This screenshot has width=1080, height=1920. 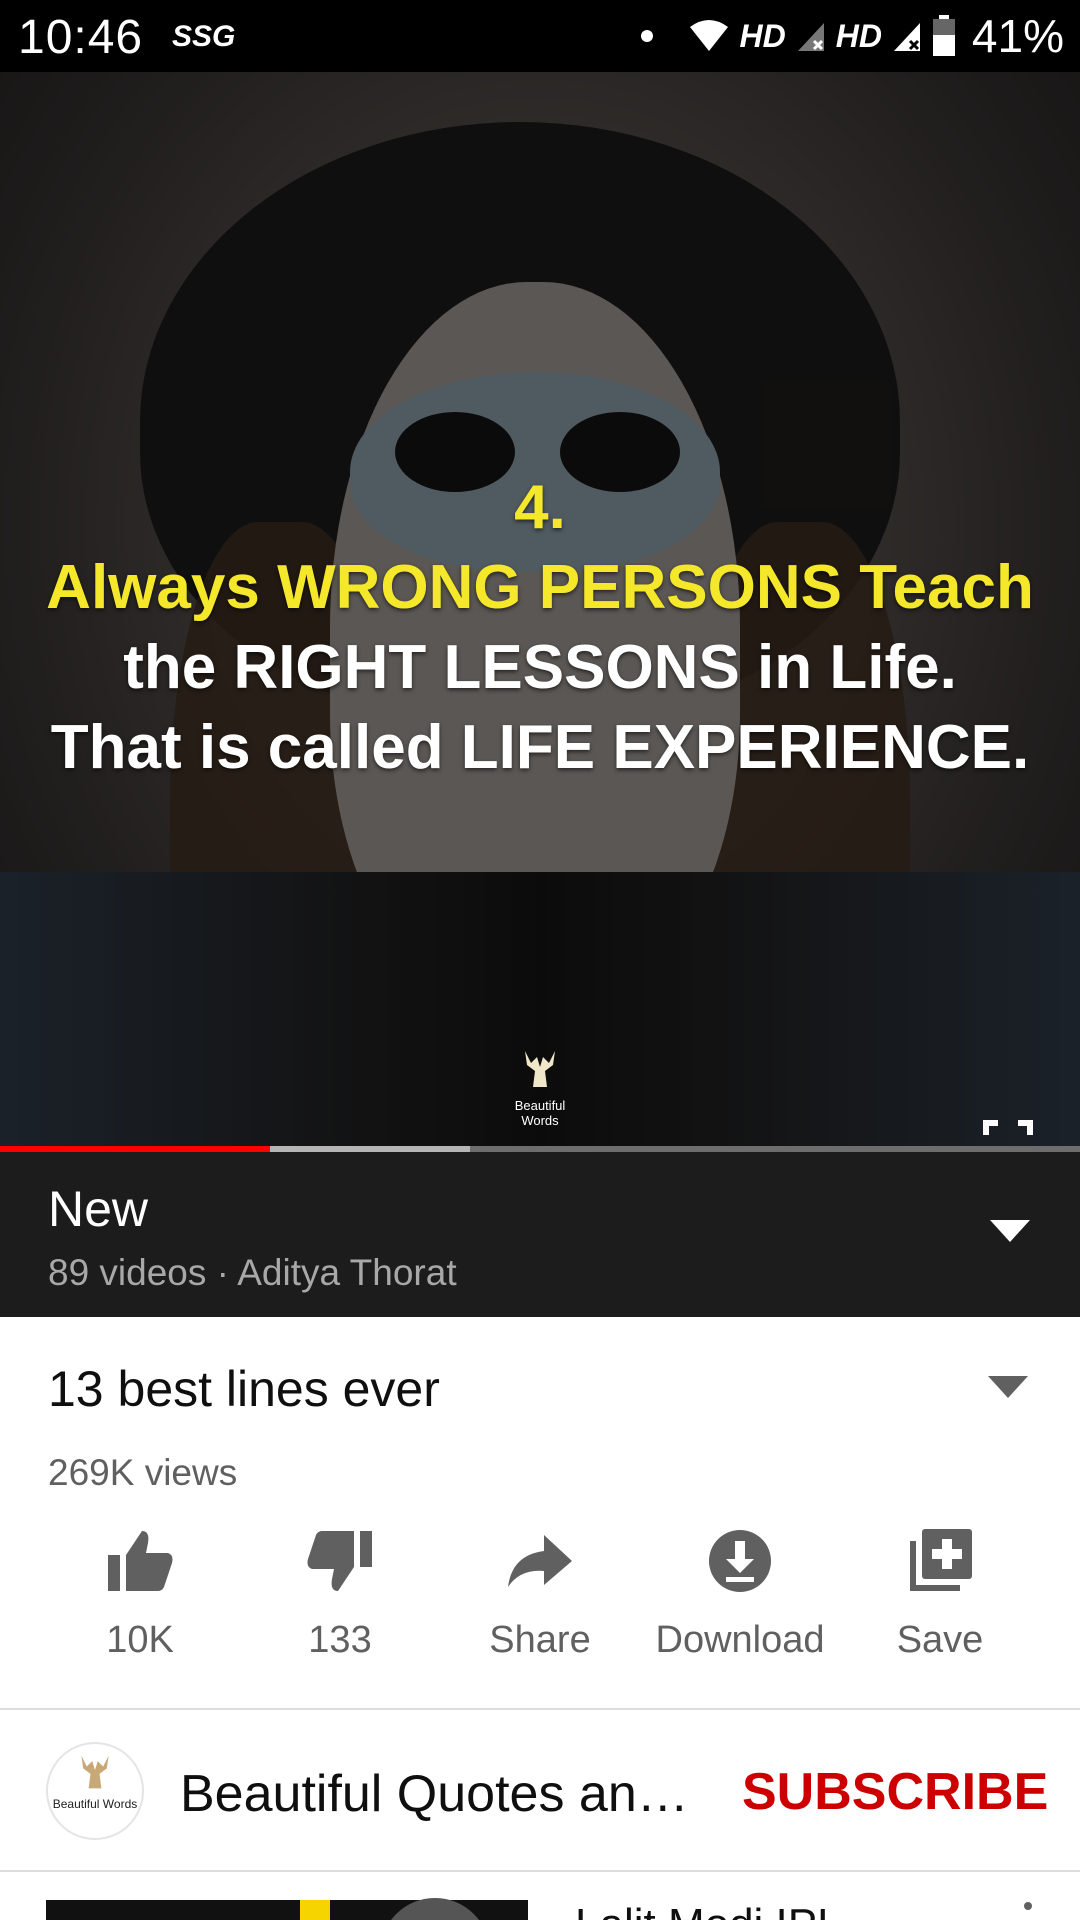 I want to click on chevron-down-icon, so click(x=1010, y=1232).